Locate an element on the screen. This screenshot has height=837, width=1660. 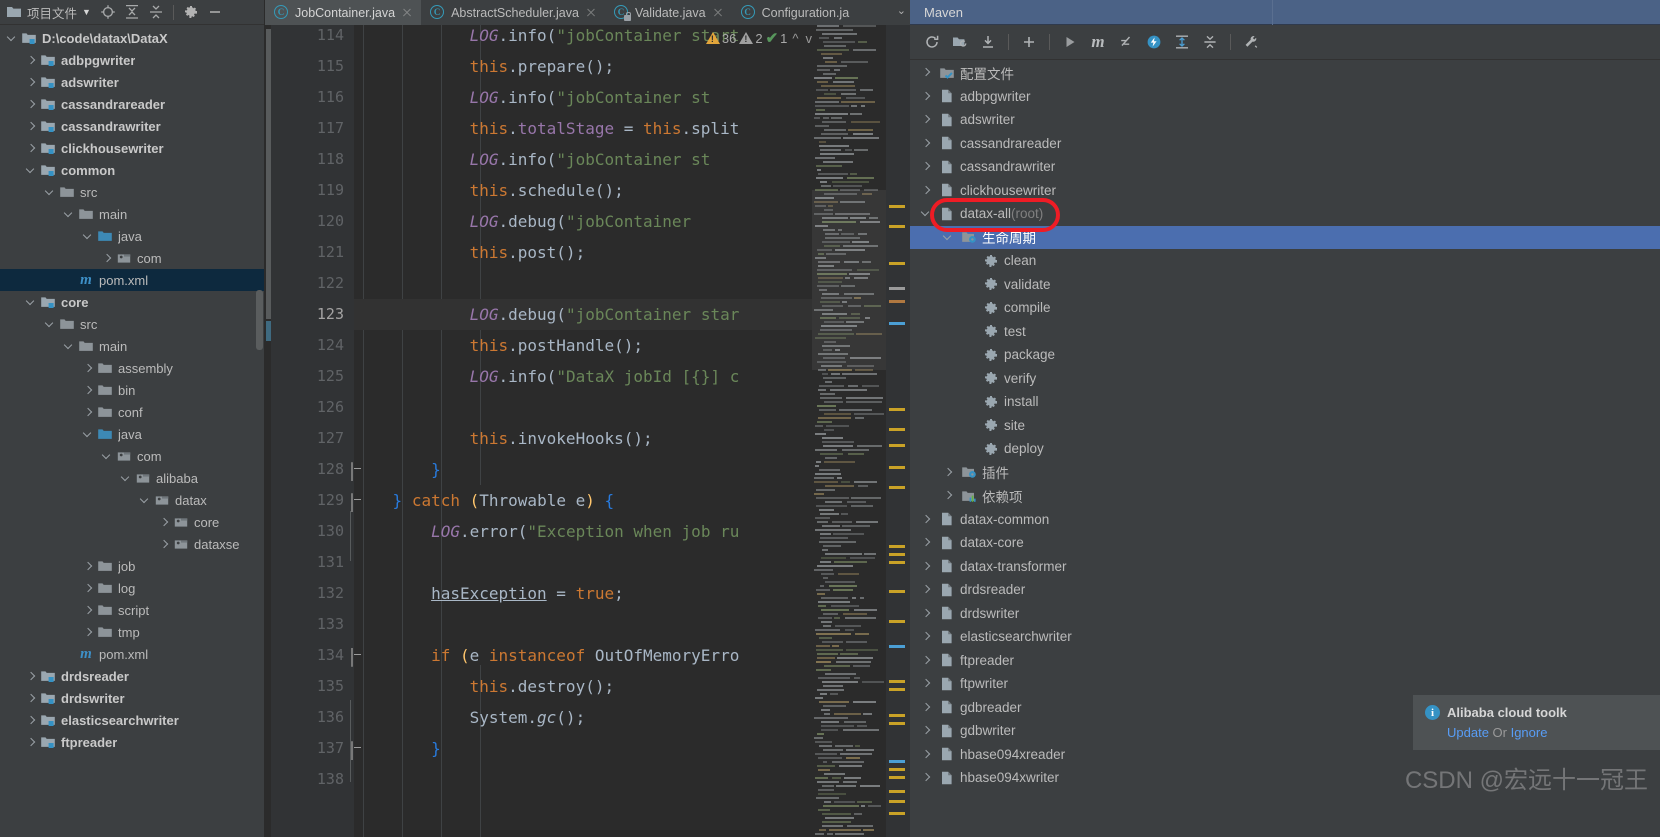
maven-tree-row: package is located at coordinates (1285, 355).